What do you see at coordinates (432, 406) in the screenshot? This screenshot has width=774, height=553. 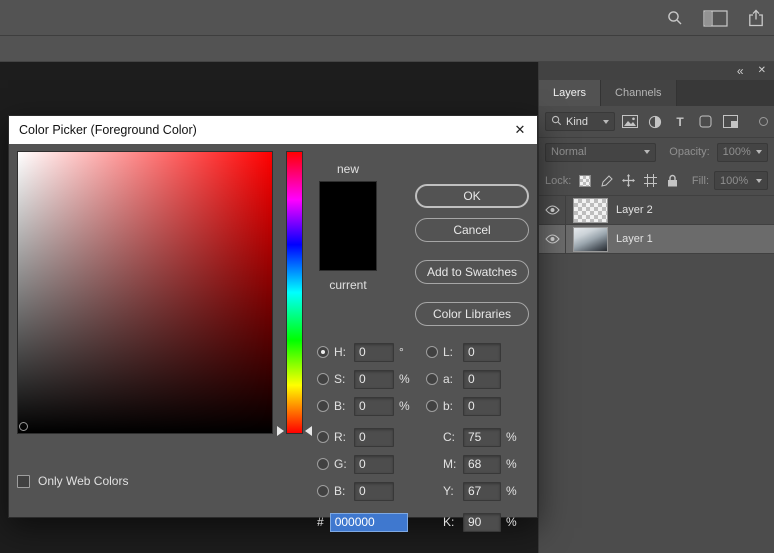 I see `lab-b-radio` at bounding box center [432, 406].